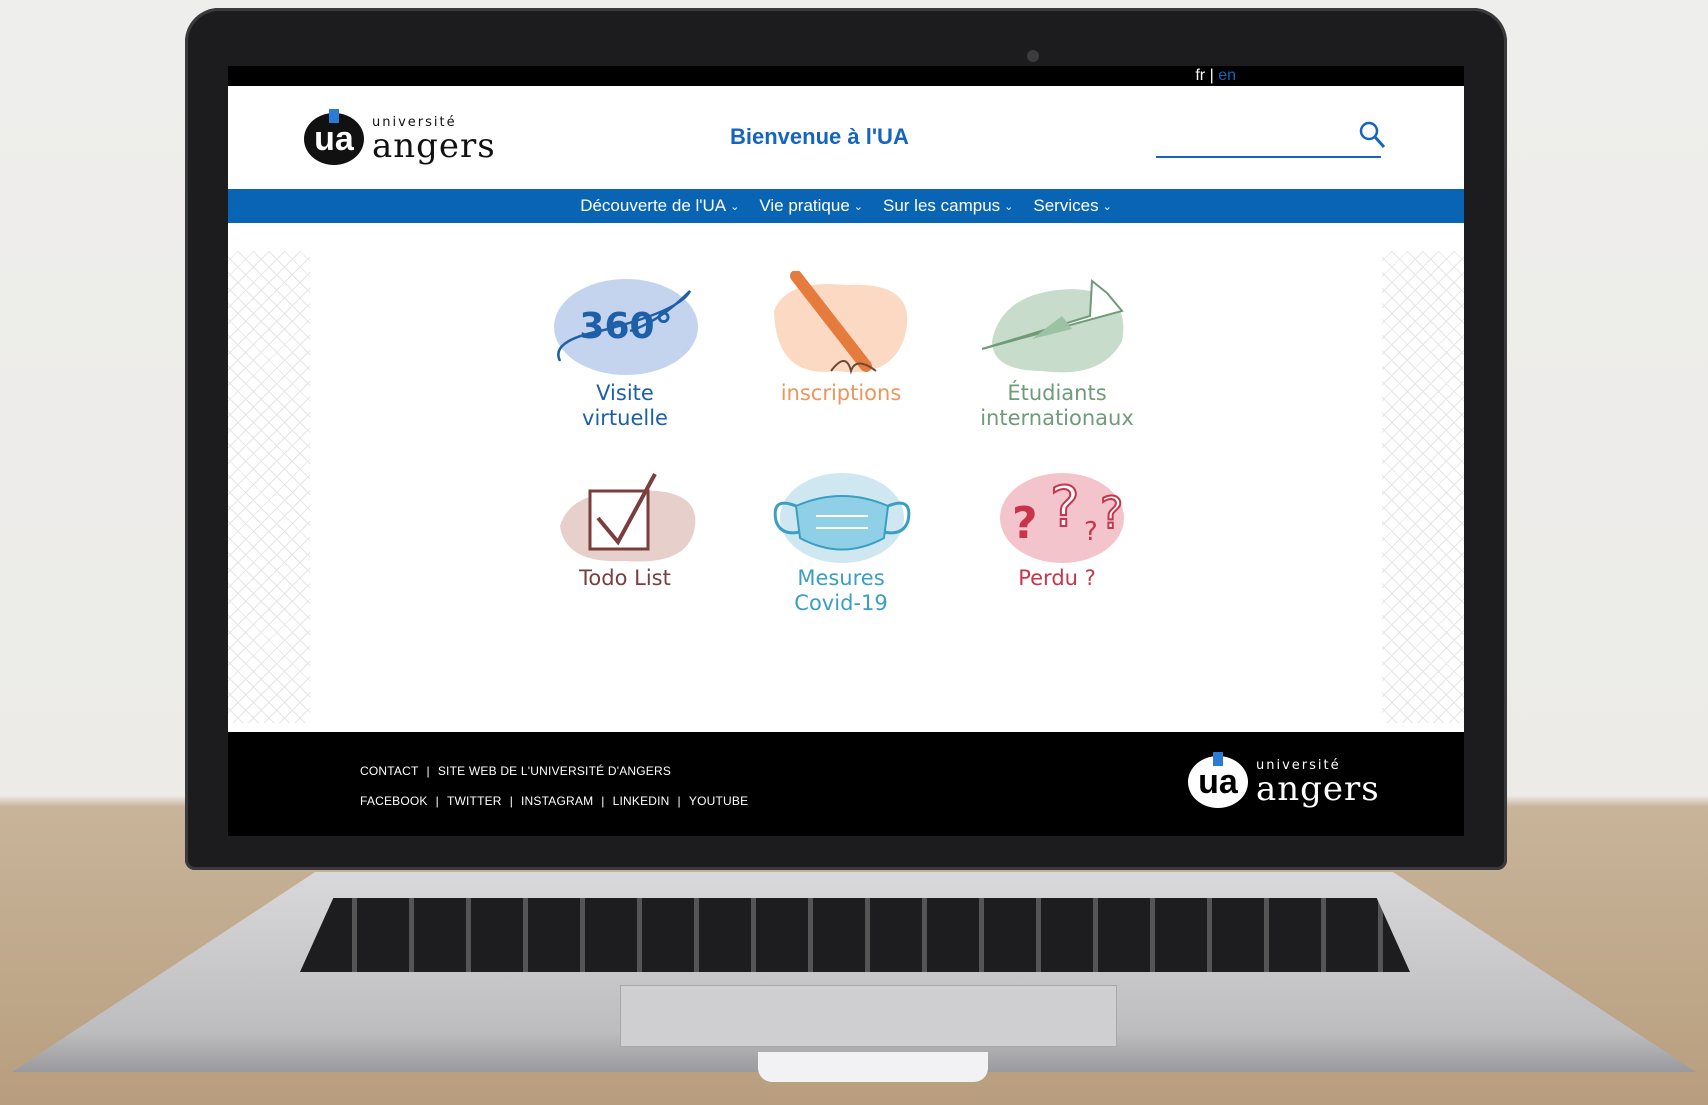 This screenshot has width=1708, height=1105. Describe the element at coordinates (718, 801) in the screenshot. I see `footer-link-youtube: YOUTUBE` at that location.